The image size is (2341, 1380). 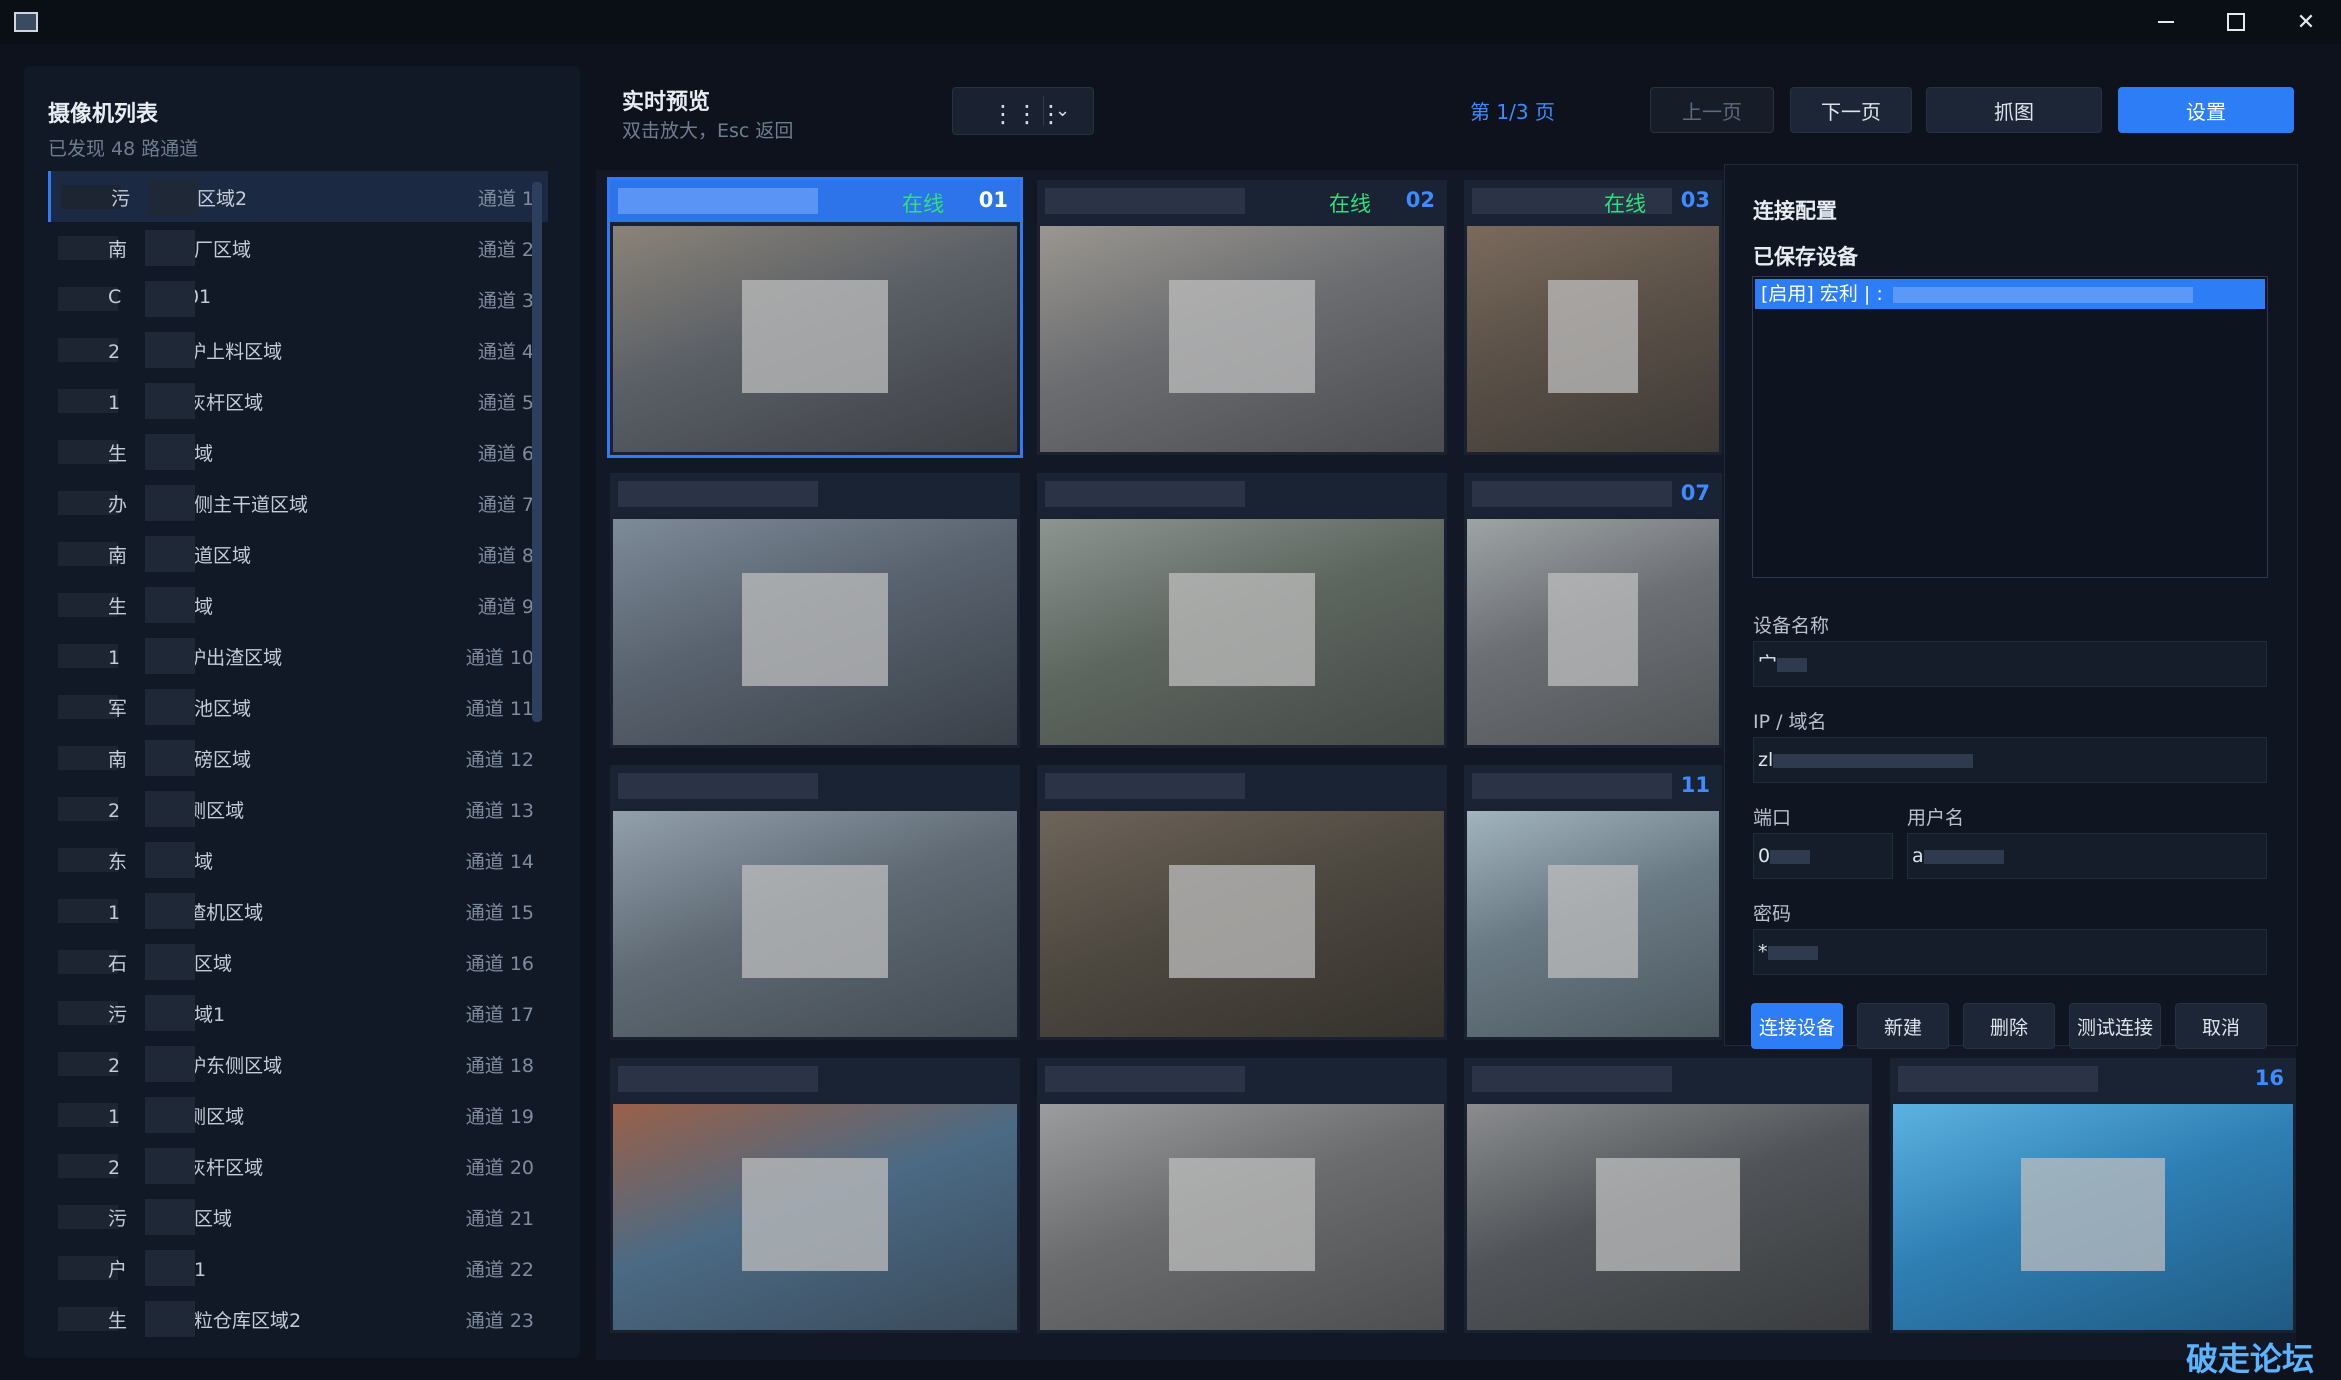 I want to click on device-name-field: 宀, so click(x=2010, y=664).